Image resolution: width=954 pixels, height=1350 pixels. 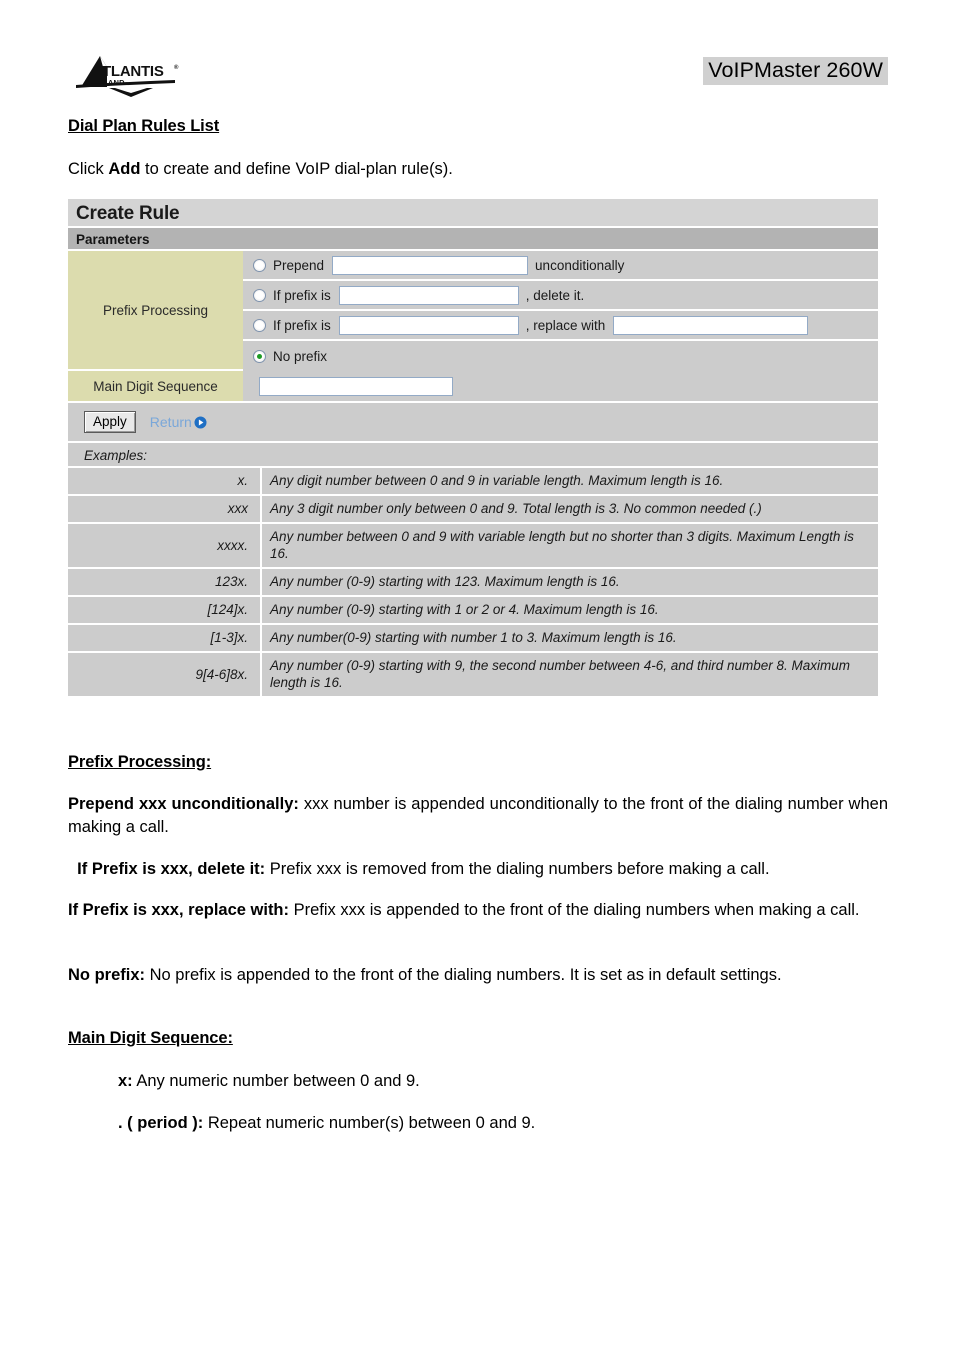 What do you see at coordinates (155, 311) in the screenshot?
I see `prefix-processing-label: Prefix Processing` at bounding box center [155, 311].